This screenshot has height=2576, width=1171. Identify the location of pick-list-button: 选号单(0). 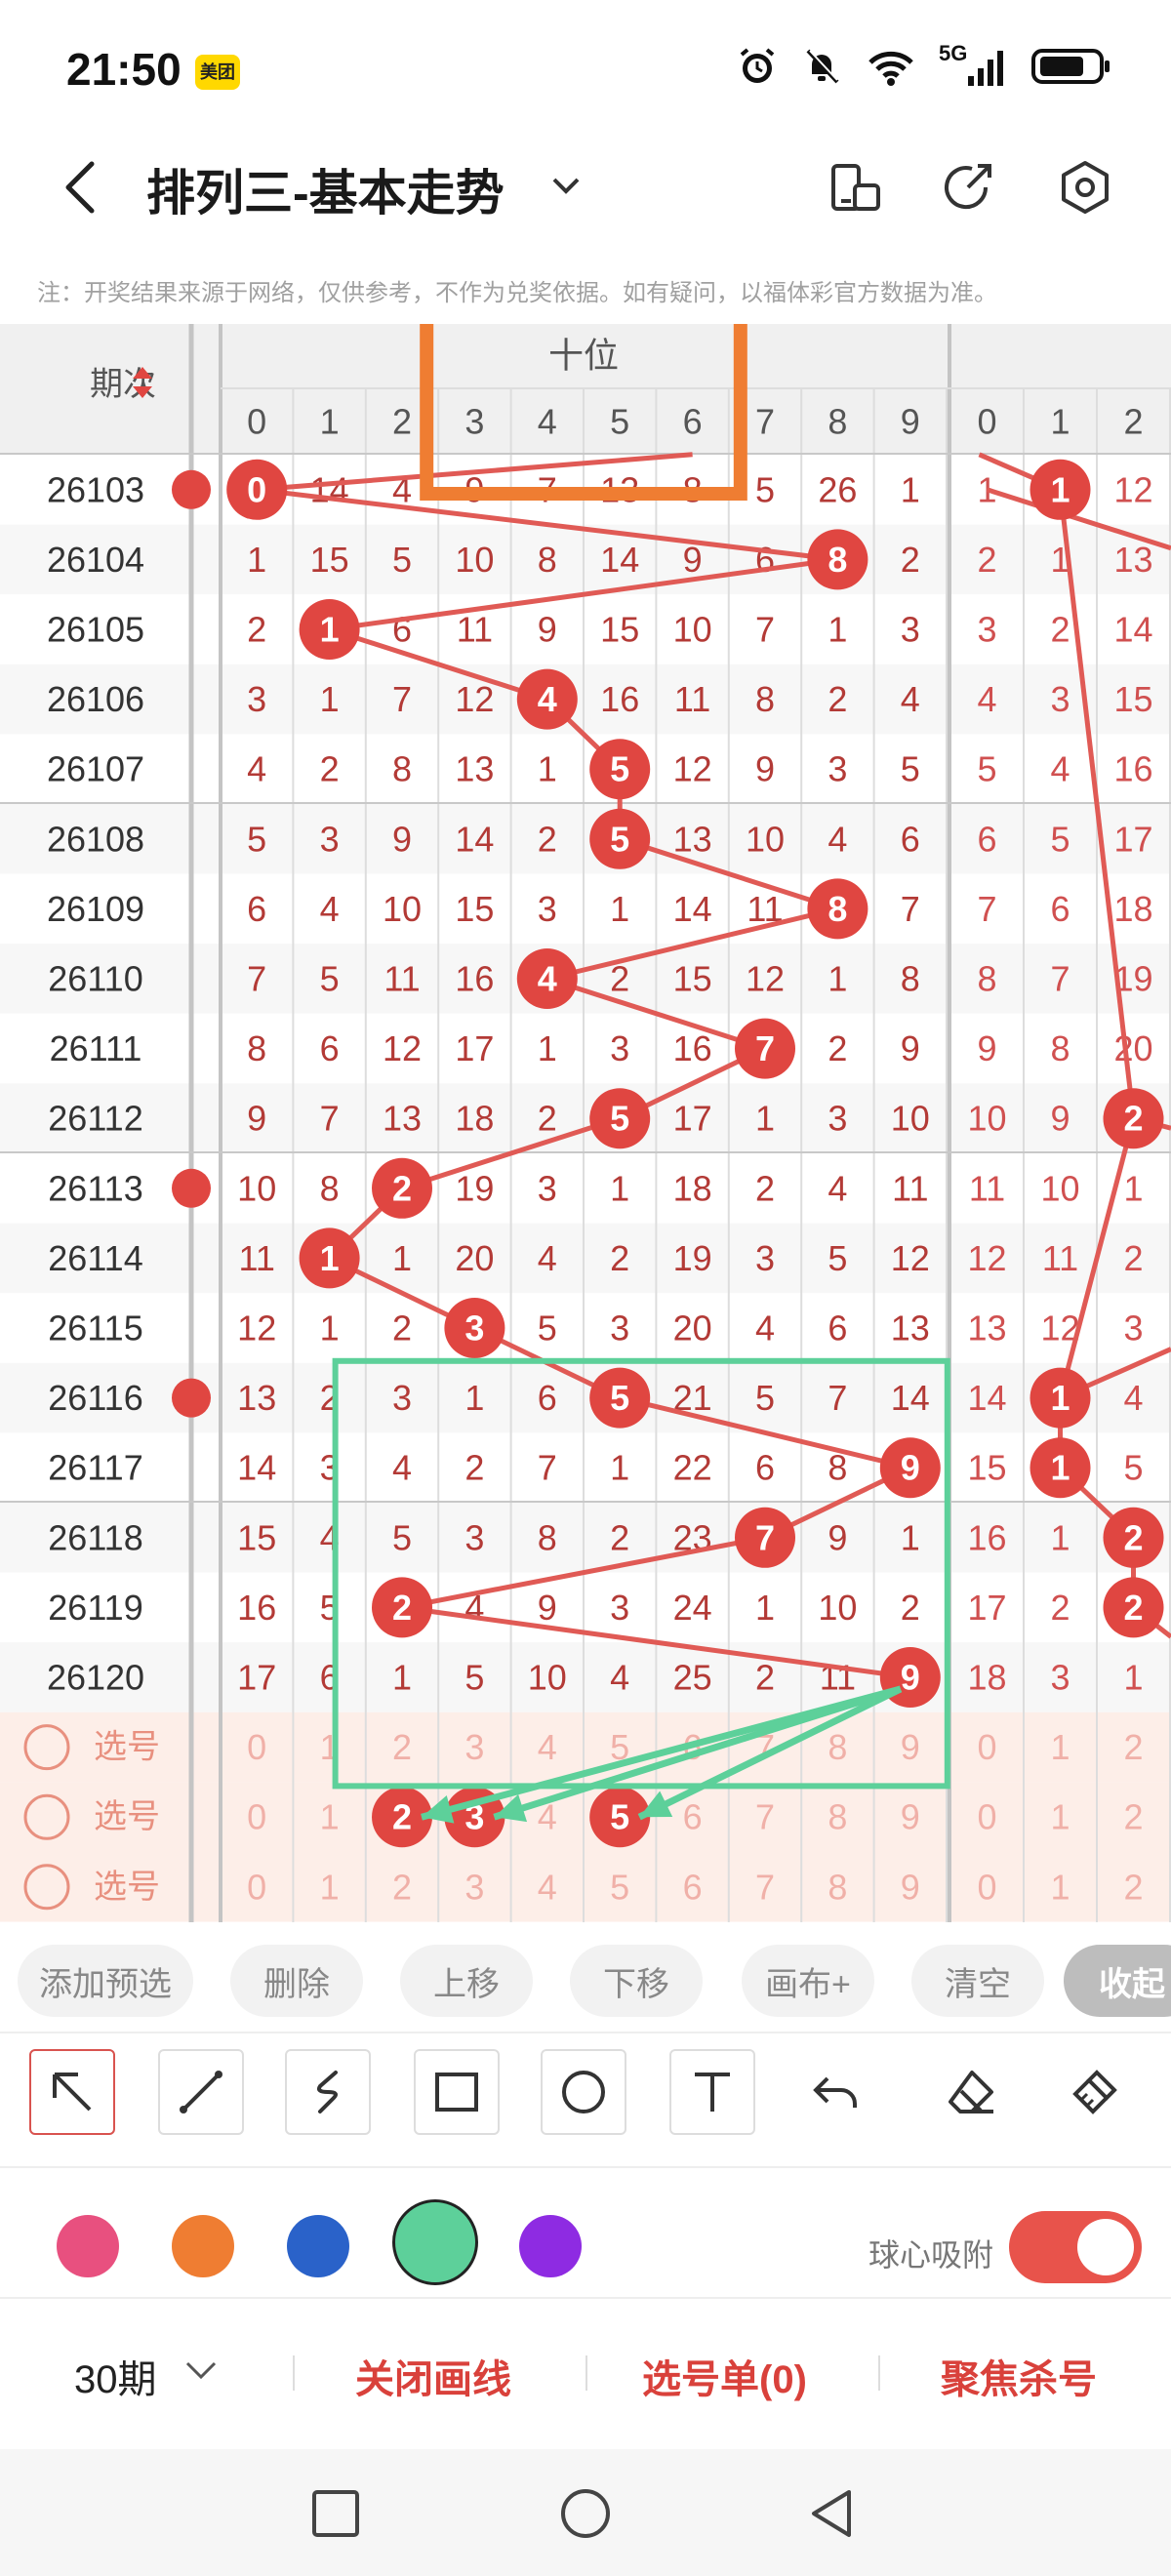
(724, 2376).